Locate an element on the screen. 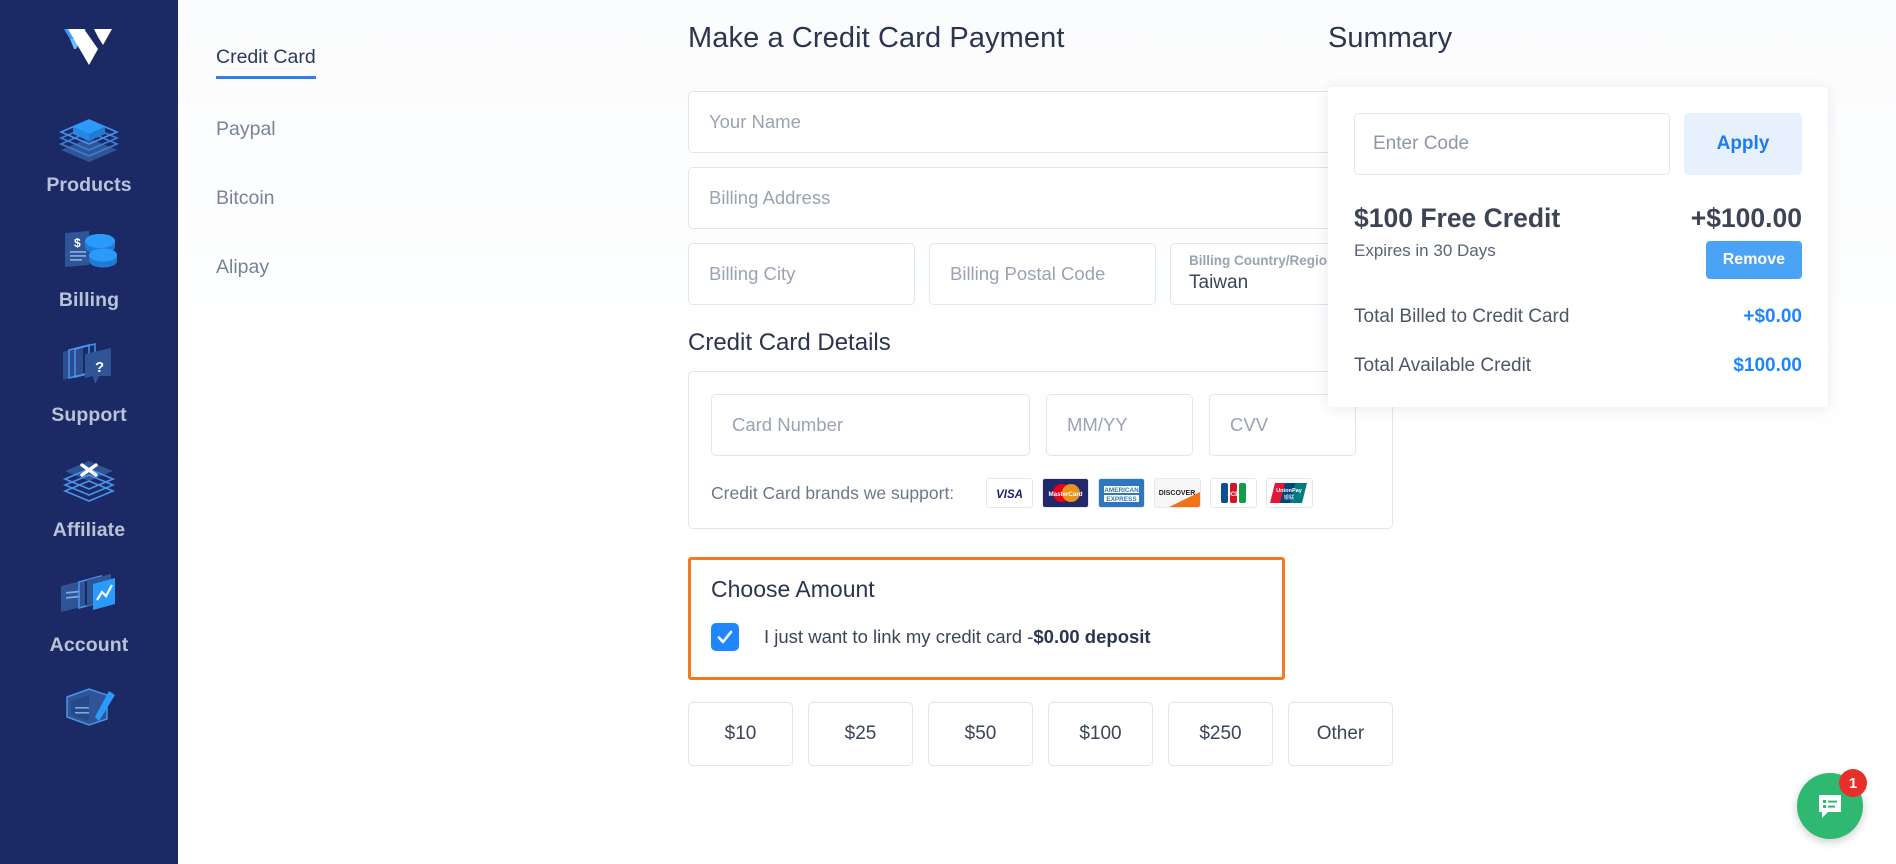  amount-label: $10 is located at coordinates (740, 733).